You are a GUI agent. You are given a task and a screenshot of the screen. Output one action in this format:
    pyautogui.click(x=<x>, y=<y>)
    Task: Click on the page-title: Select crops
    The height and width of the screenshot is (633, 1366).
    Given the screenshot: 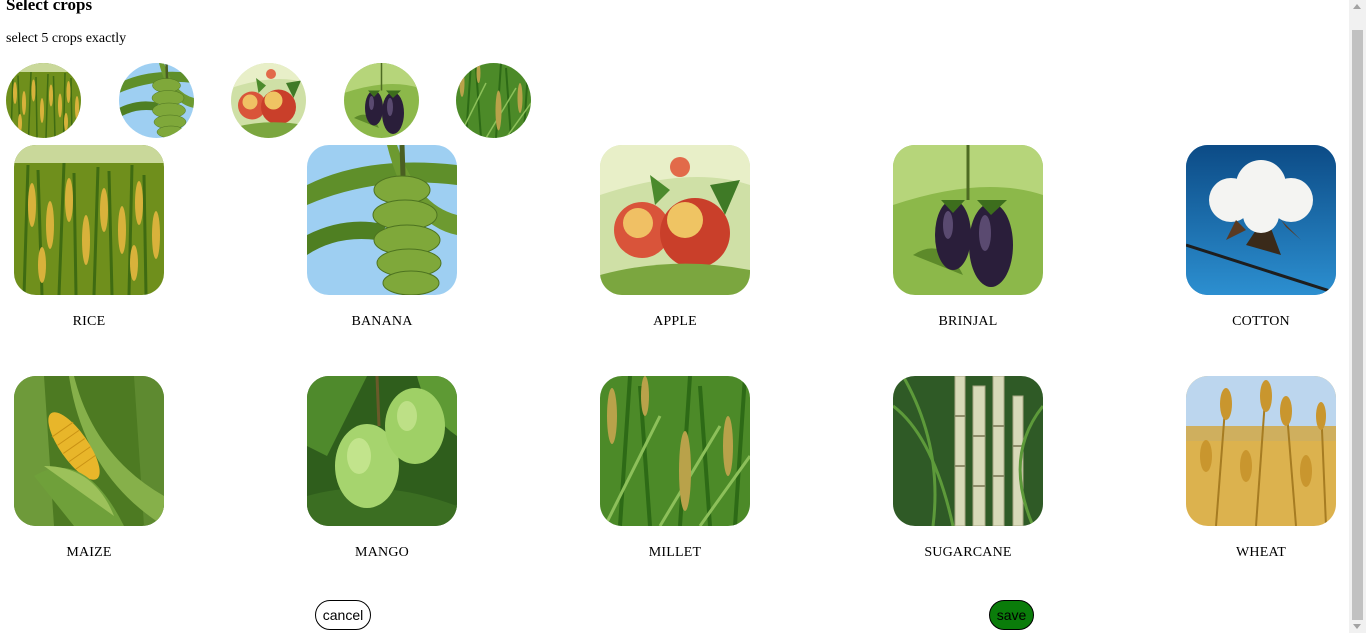 What is the action you would take?
    pyautogui.click(x=49, y=7)
    